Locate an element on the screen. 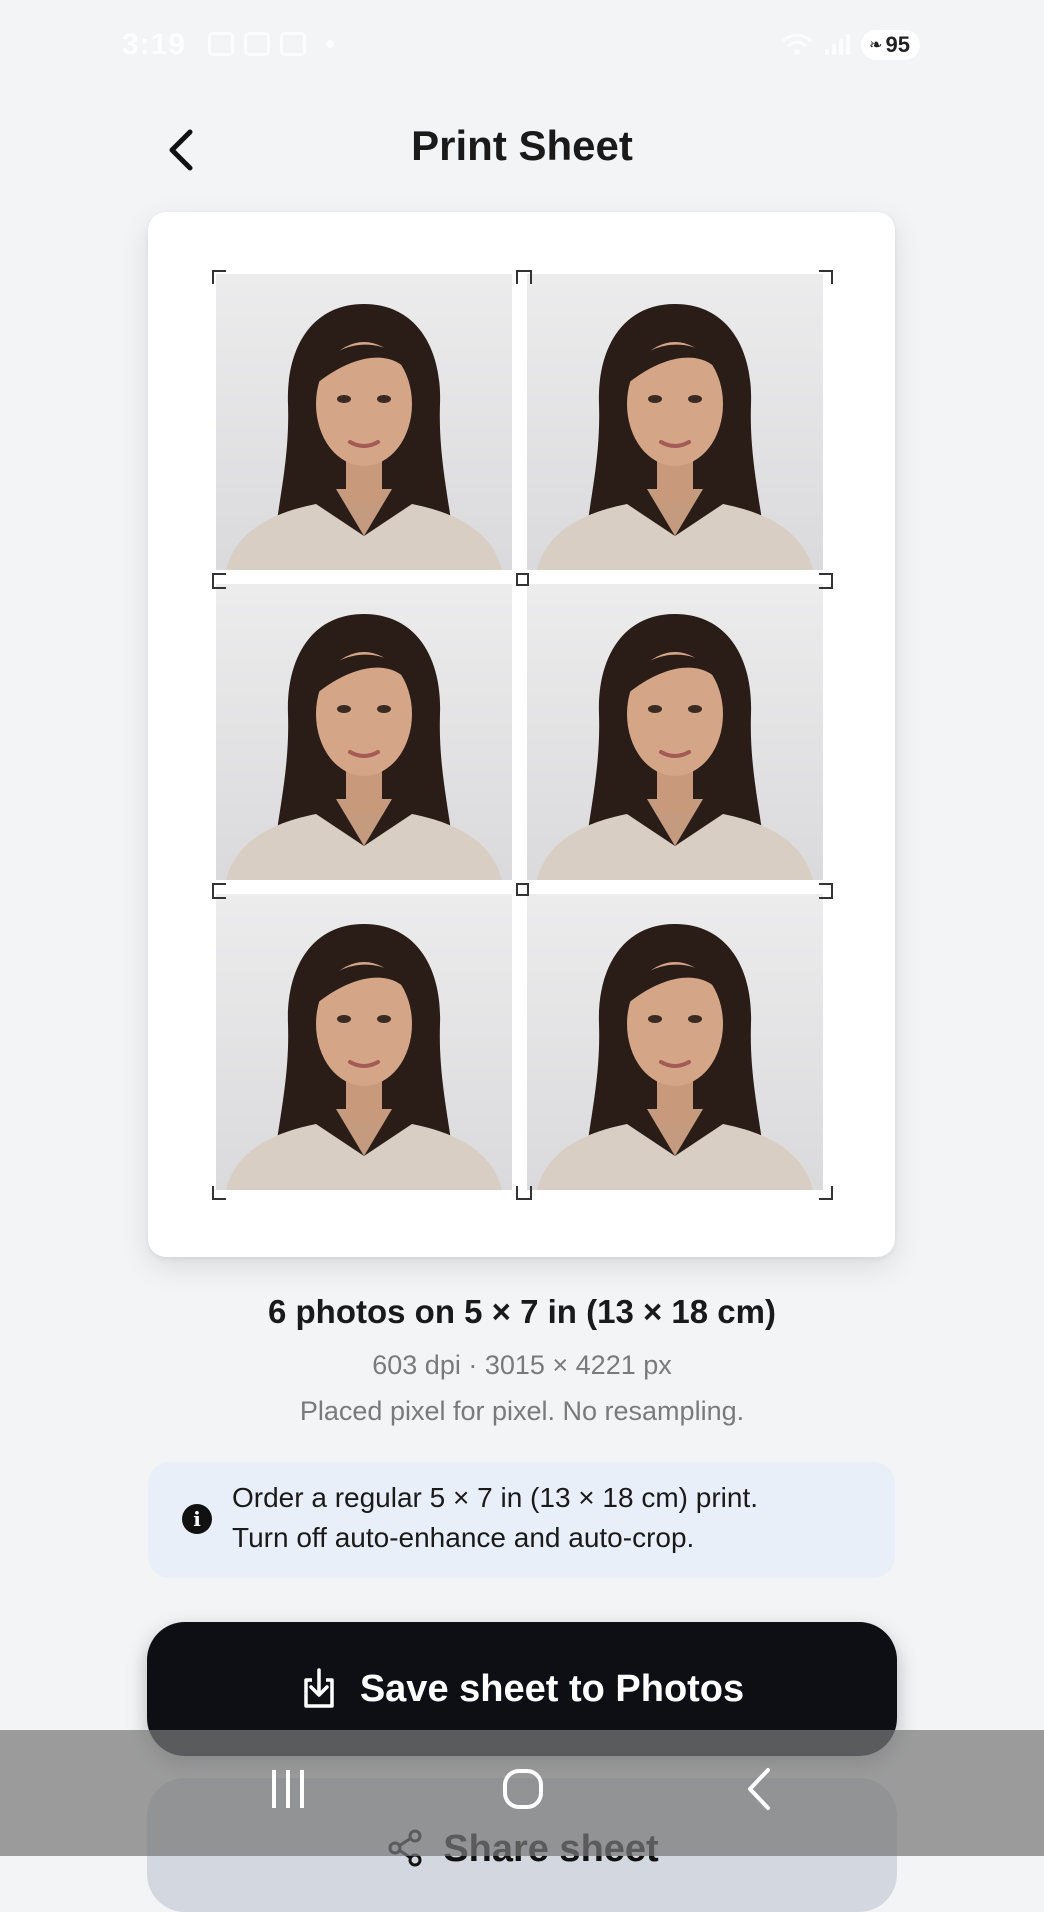 The width and height of the screenshot is (1044, 1912). recent-apps-icon is located at coordinates (288, 1789).